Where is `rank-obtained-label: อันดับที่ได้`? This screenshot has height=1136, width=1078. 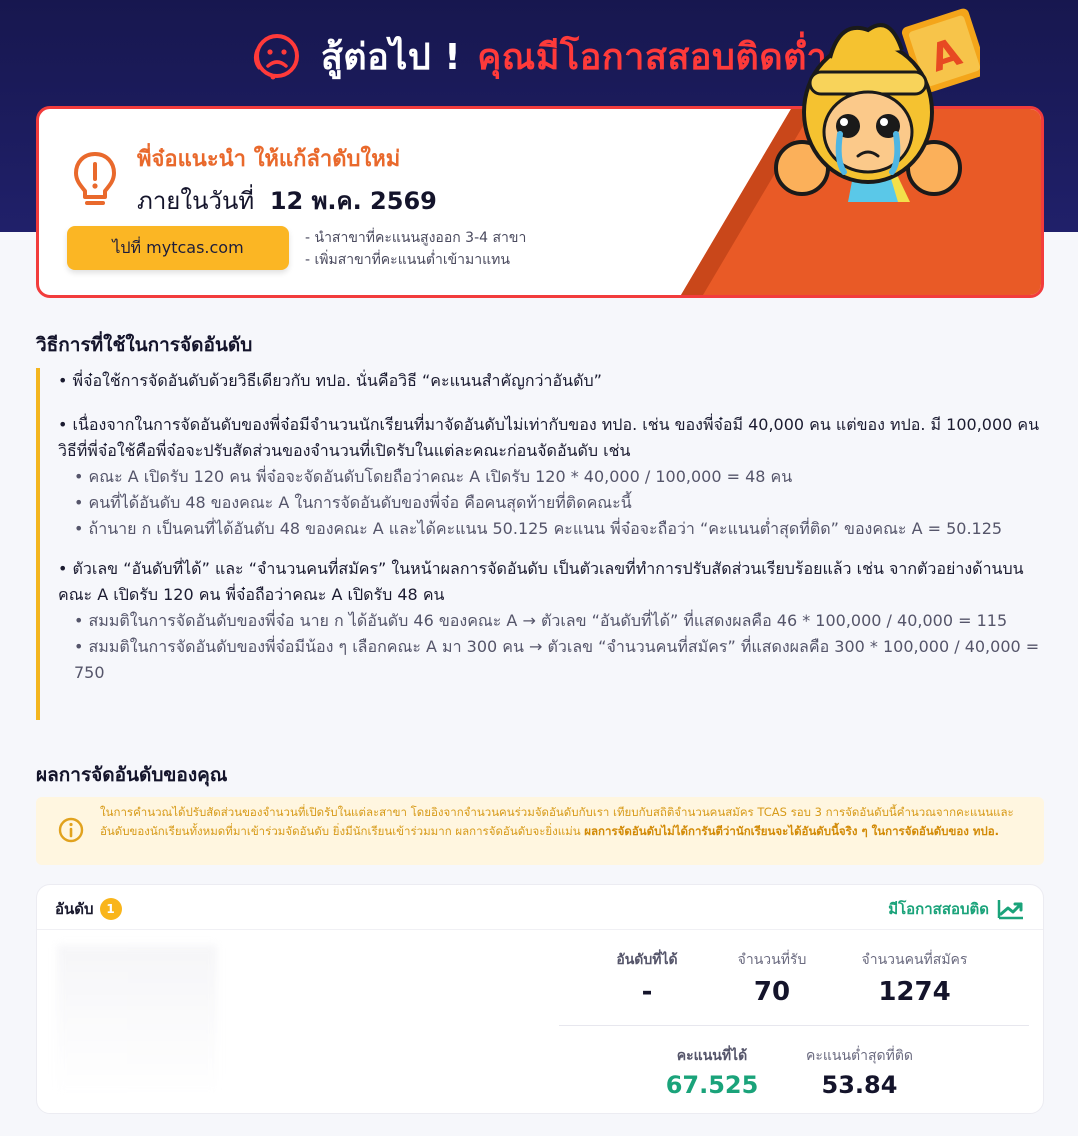
rank-obtained-label: อันดับที่ได้ is located at coordinates (647, 960).